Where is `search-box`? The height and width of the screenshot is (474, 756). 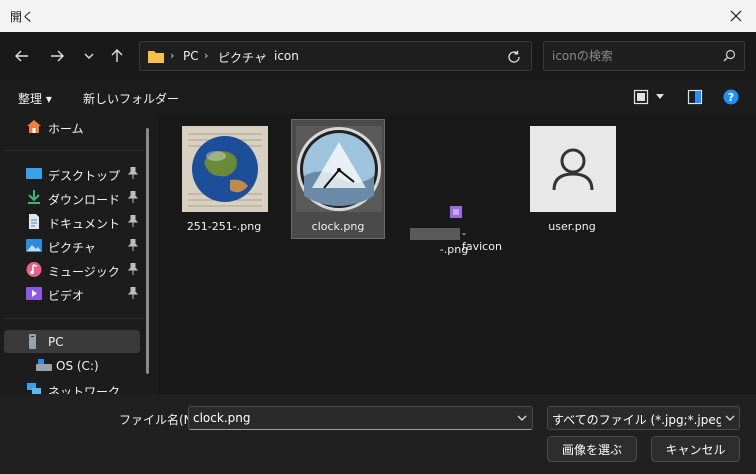 search-box is located at coordinates (644, 56).